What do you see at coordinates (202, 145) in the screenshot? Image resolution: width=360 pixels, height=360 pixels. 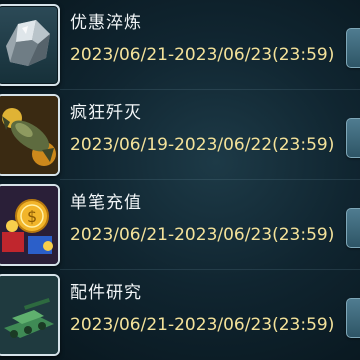 I see `event-period: 2023/06/19-2023/06/22(23:59)` at bounding box center [202, 145].